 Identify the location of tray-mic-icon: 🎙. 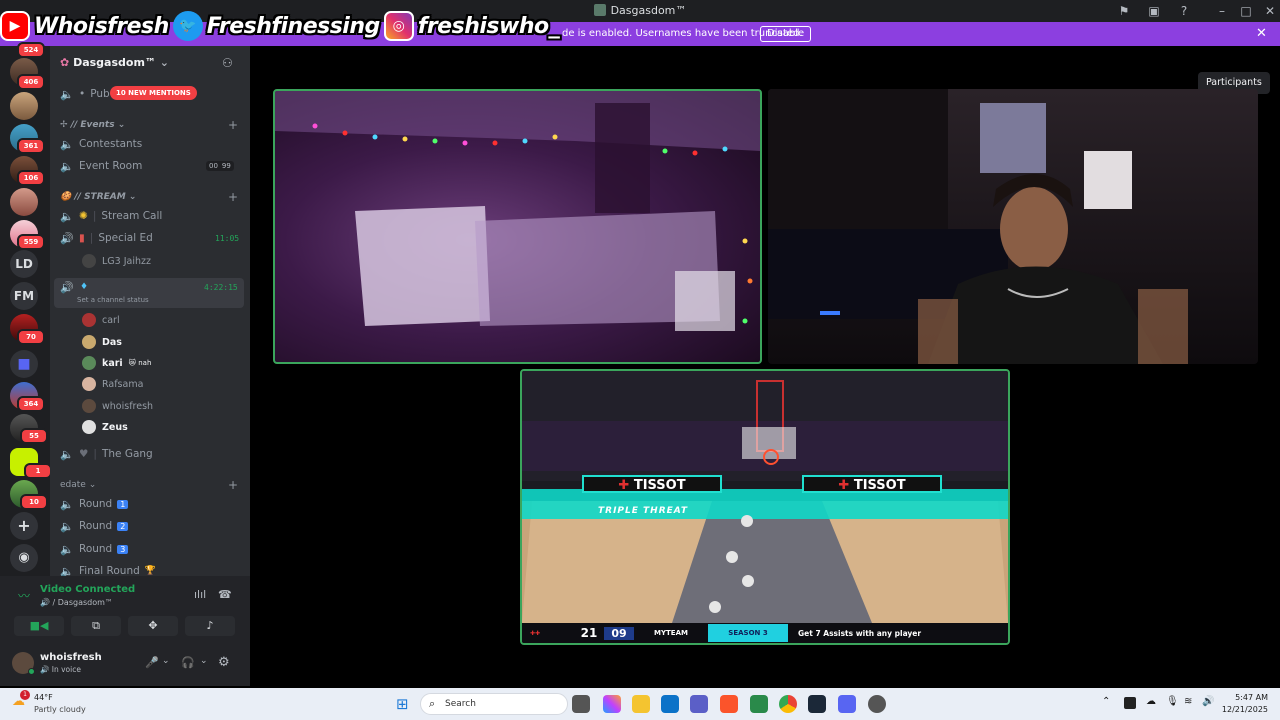
(1172, 701).